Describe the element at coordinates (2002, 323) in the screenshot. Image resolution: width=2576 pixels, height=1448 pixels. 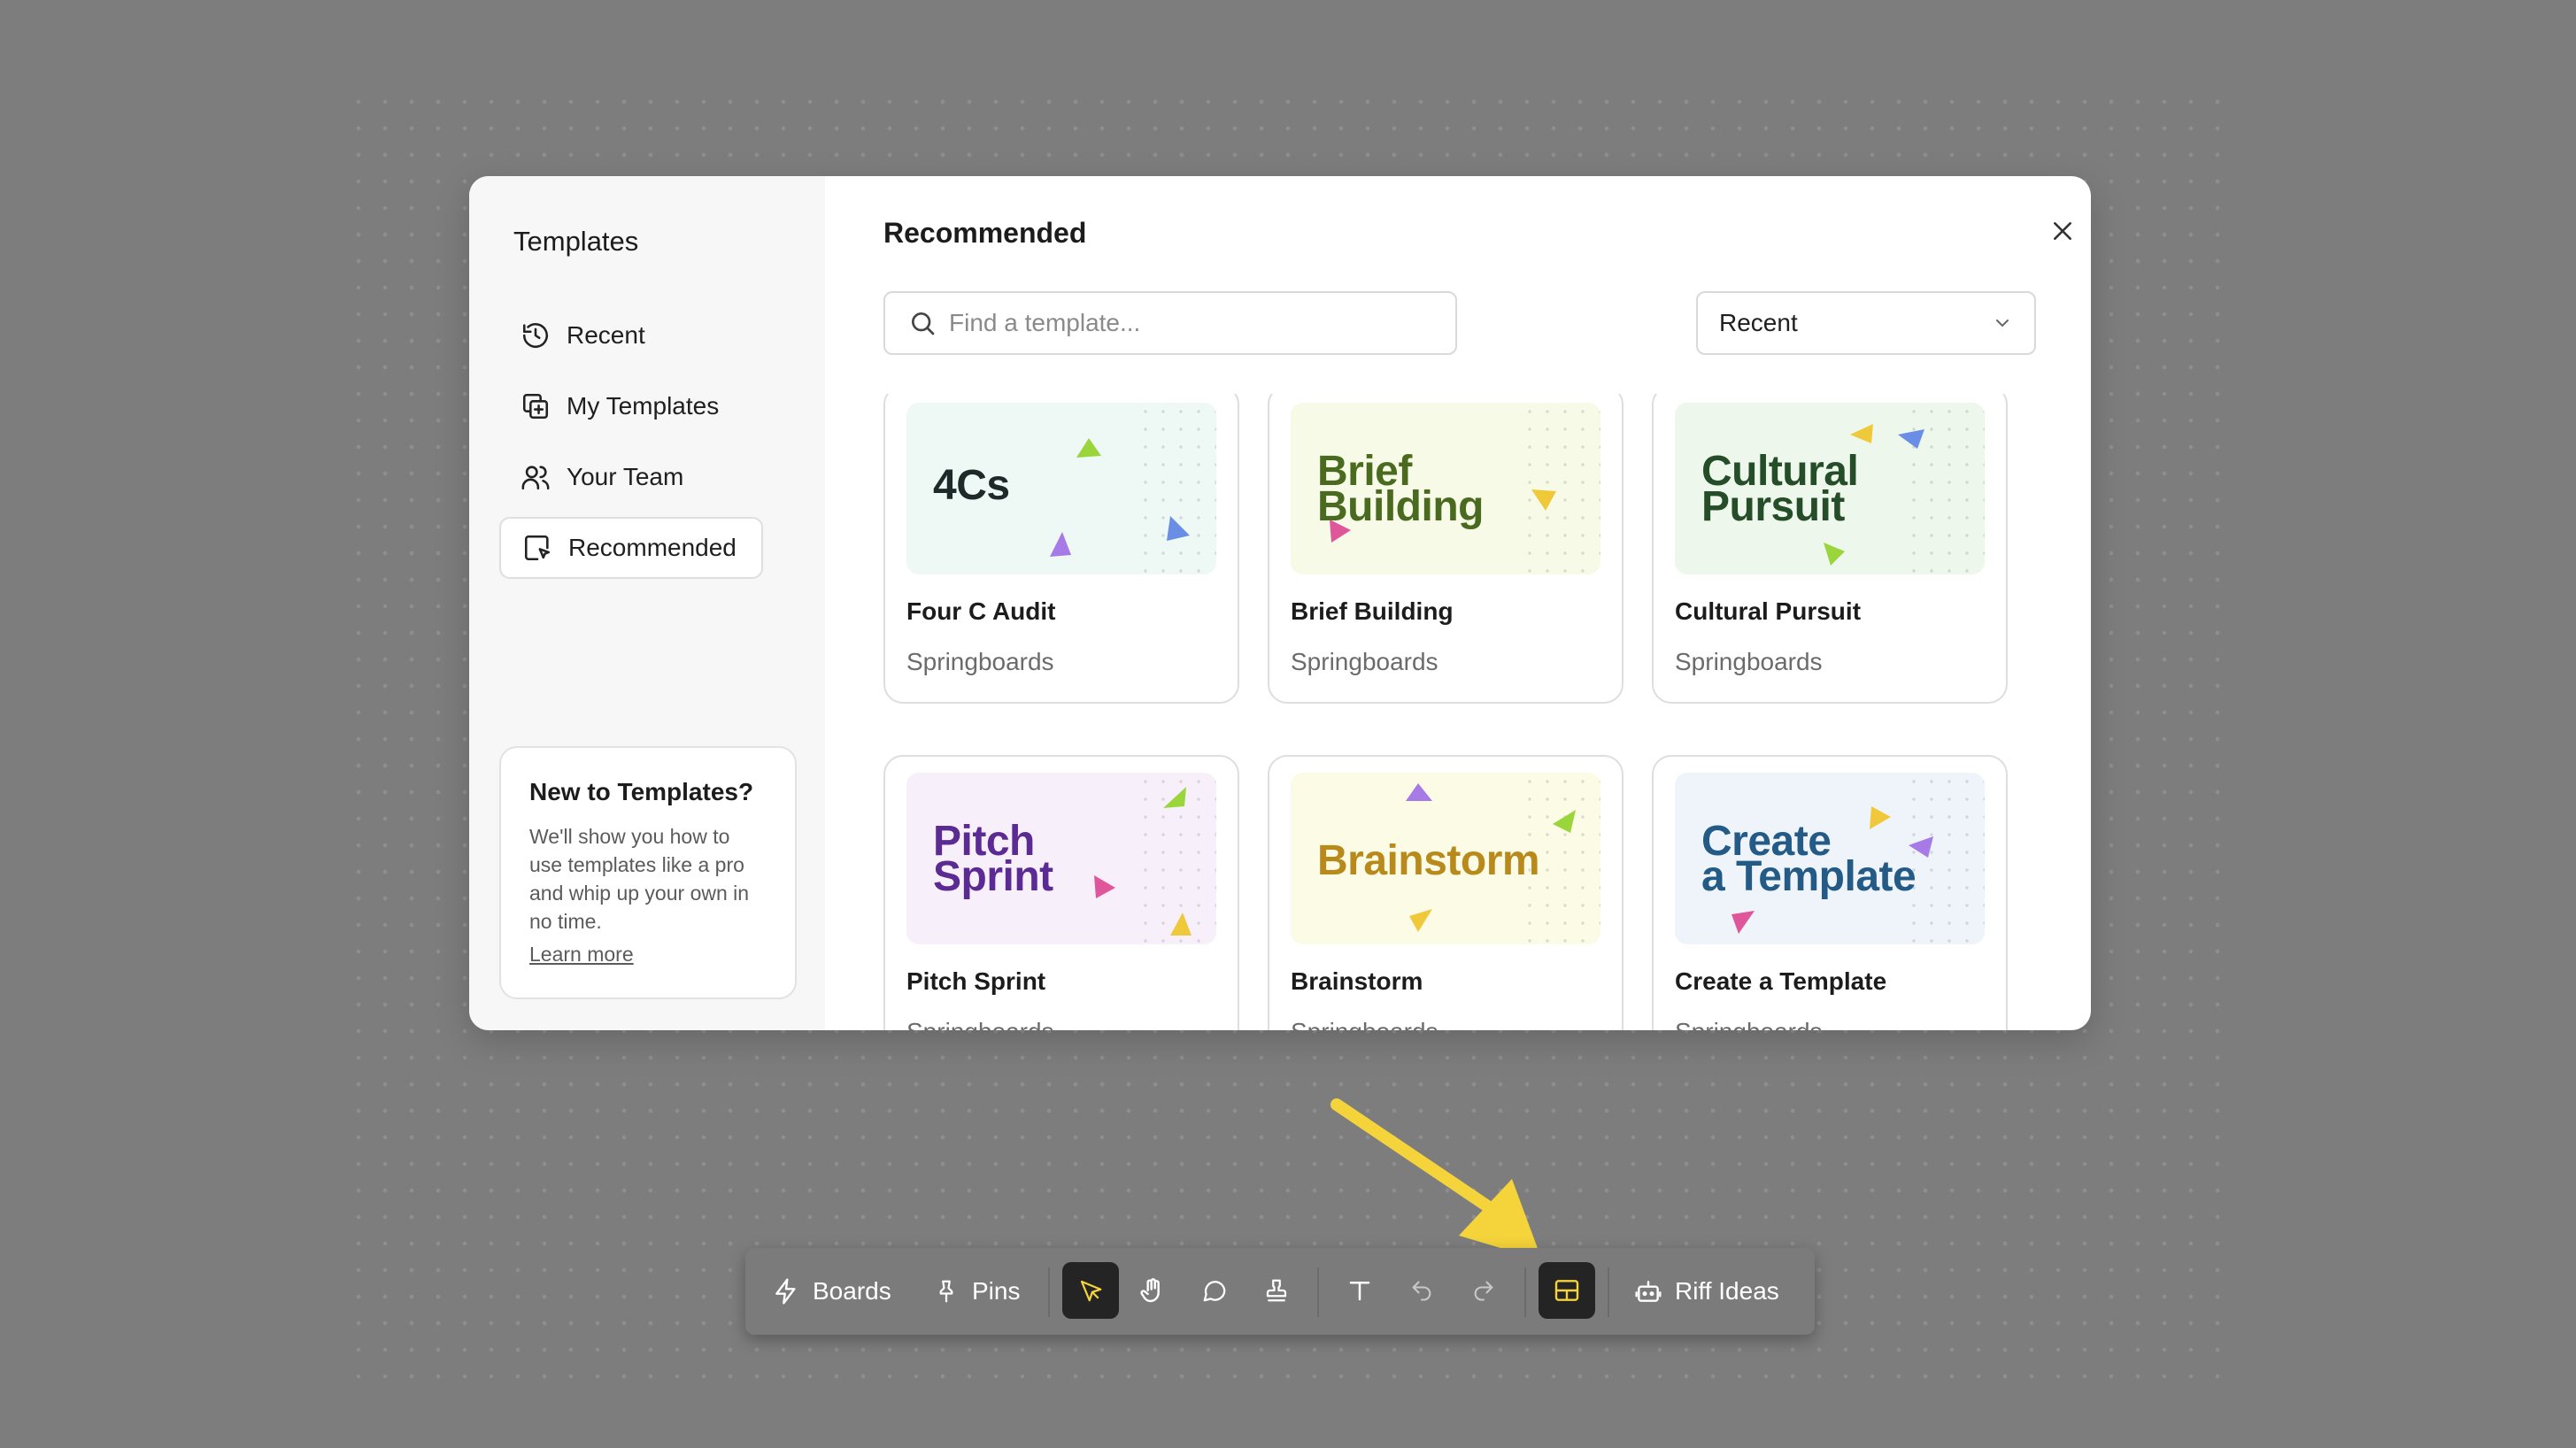
I see `chevron-down-icon` at that location.